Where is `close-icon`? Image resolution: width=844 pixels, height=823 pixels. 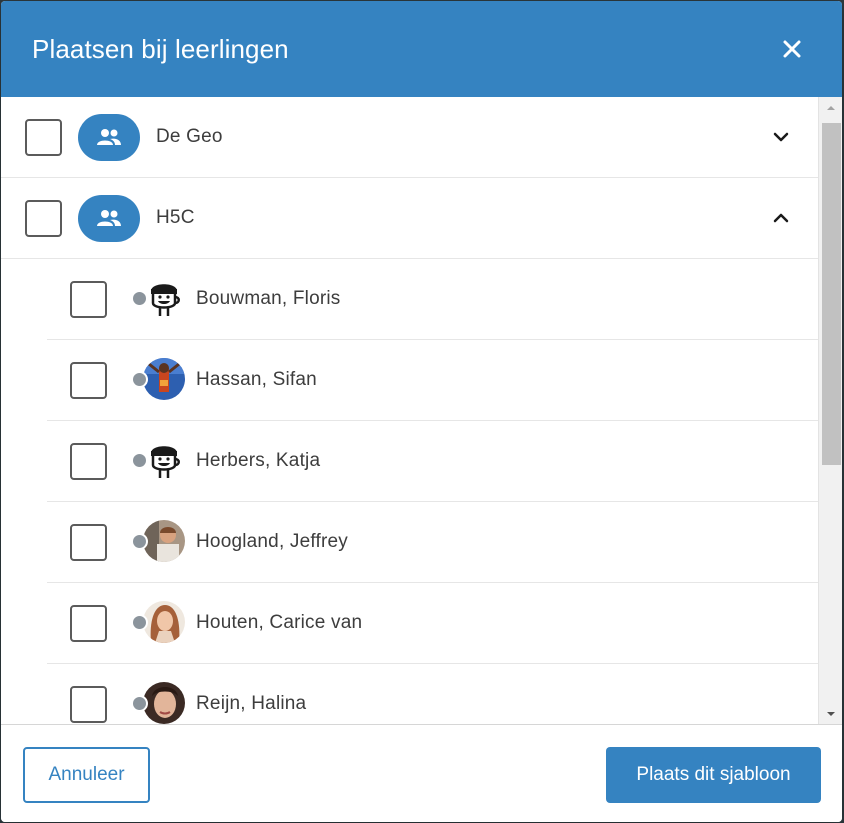 close-icon is located at coordinates (792, 49).